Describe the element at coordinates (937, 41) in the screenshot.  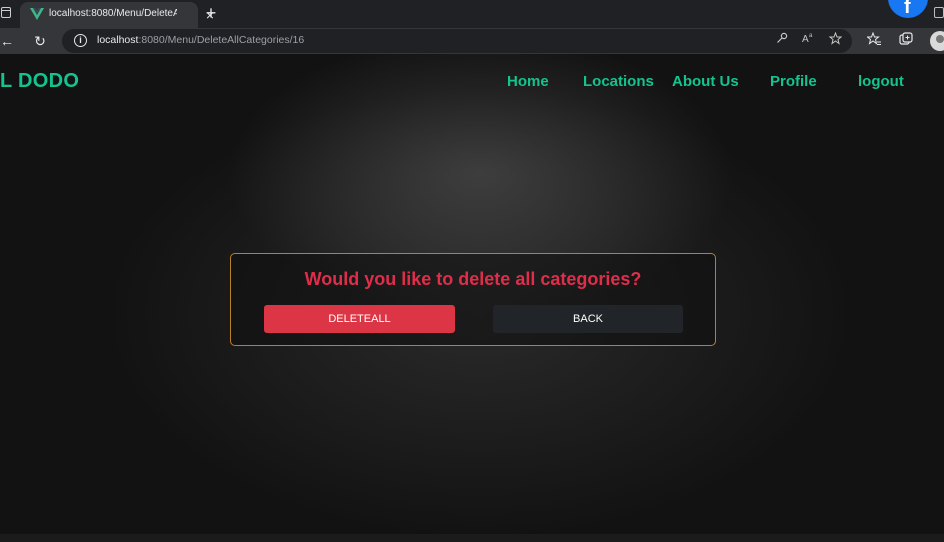
I see `profile-avatar` at that location.